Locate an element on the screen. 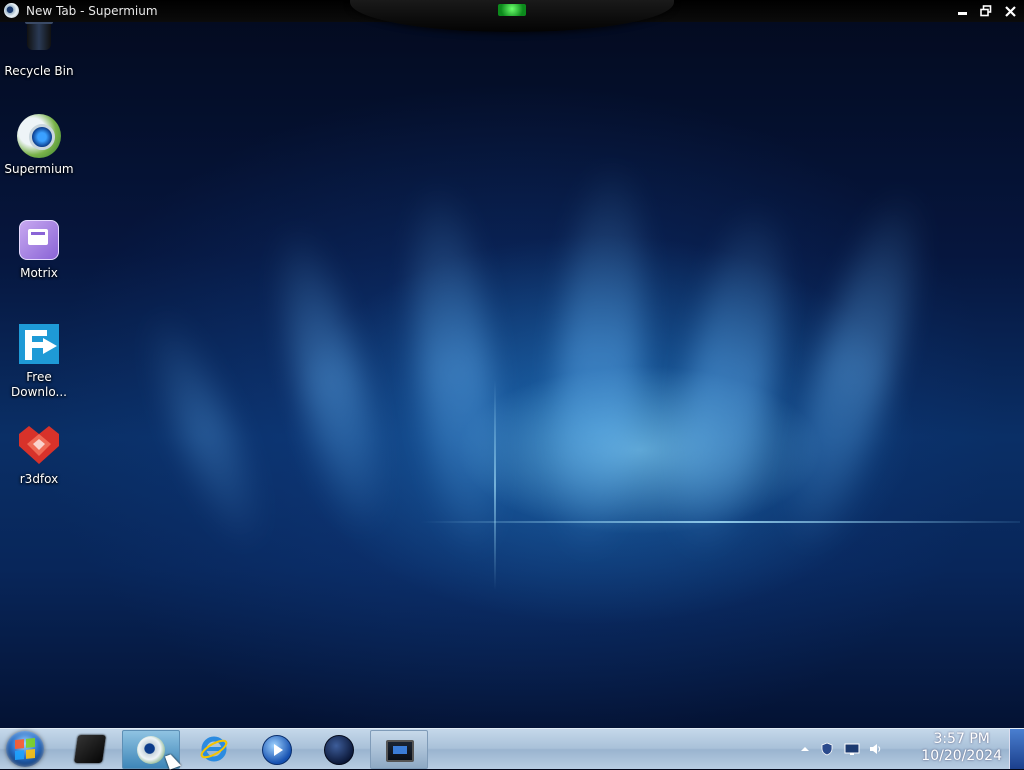 The image size is (1024, 770). taskbar-button-terminal is located at coordinates (90, 748).